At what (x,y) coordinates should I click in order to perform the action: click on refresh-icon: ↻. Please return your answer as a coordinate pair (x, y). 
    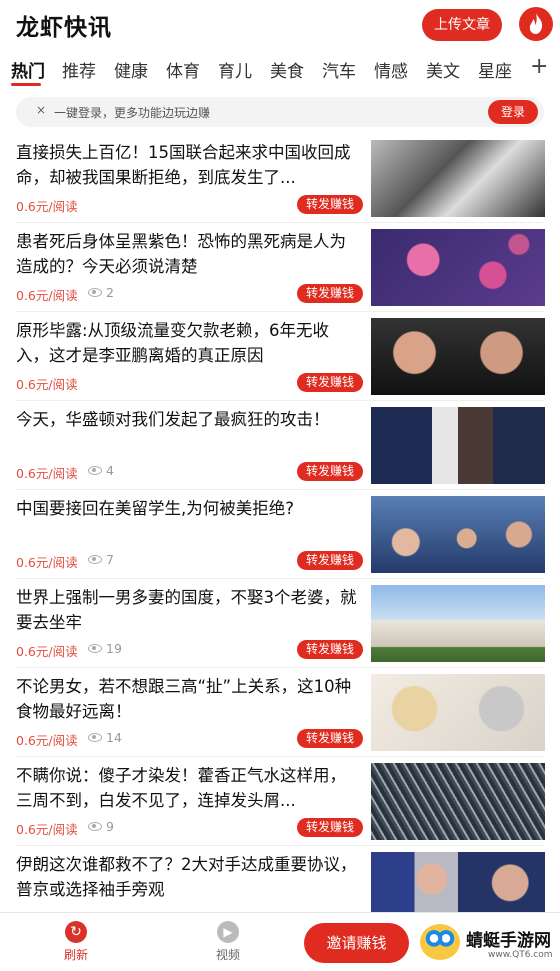
    Looking at the image, I should click on (76, 932).